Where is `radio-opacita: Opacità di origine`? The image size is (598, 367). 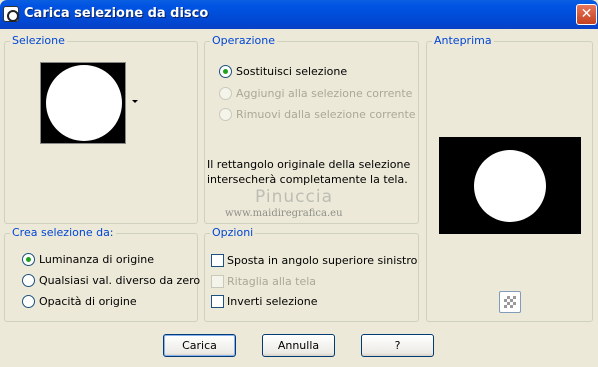
radio-opacita: Opacità di origine is located at coordinates (79, 301).